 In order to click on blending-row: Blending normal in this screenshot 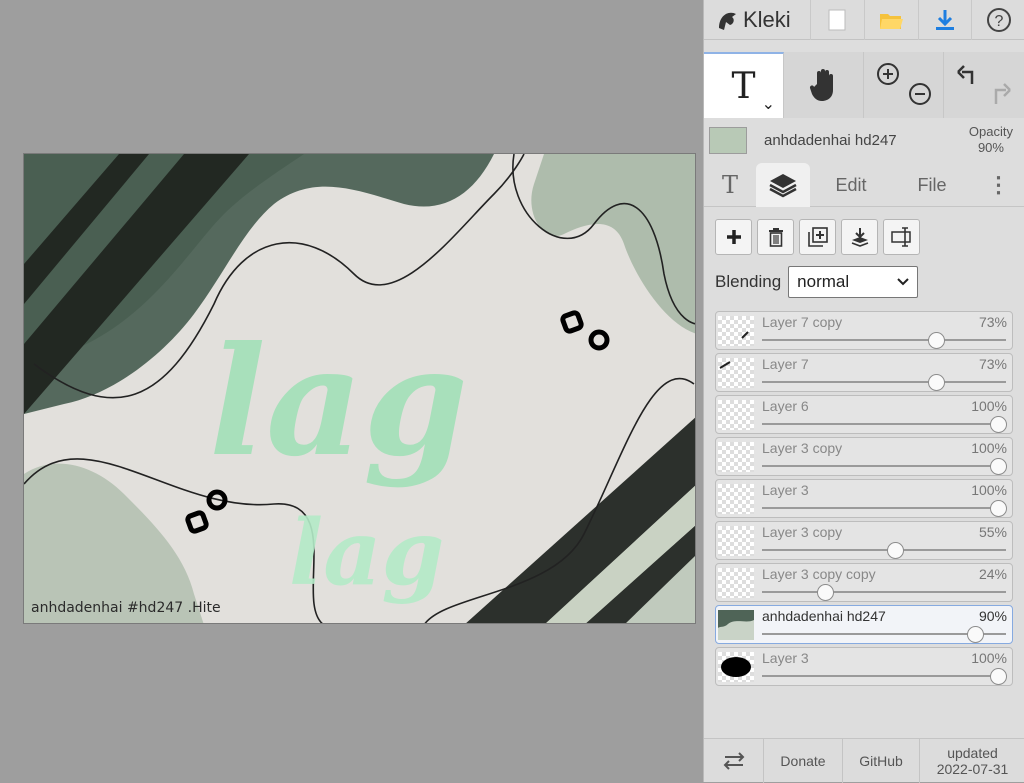, I will do `click(817, 282)`.